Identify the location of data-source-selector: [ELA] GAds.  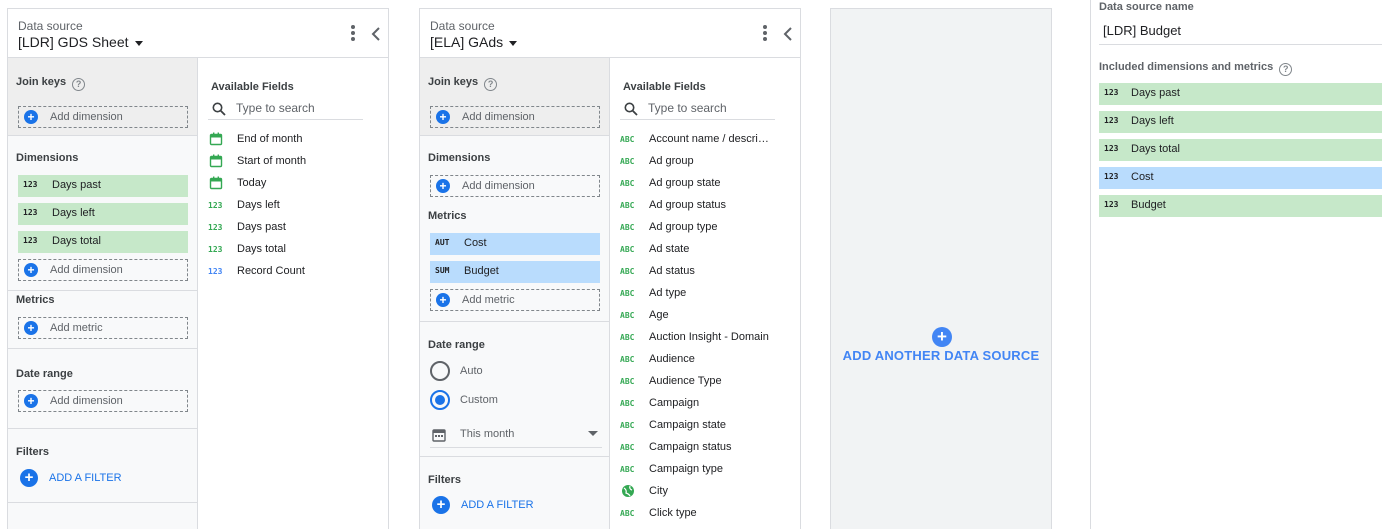
(474, 42).